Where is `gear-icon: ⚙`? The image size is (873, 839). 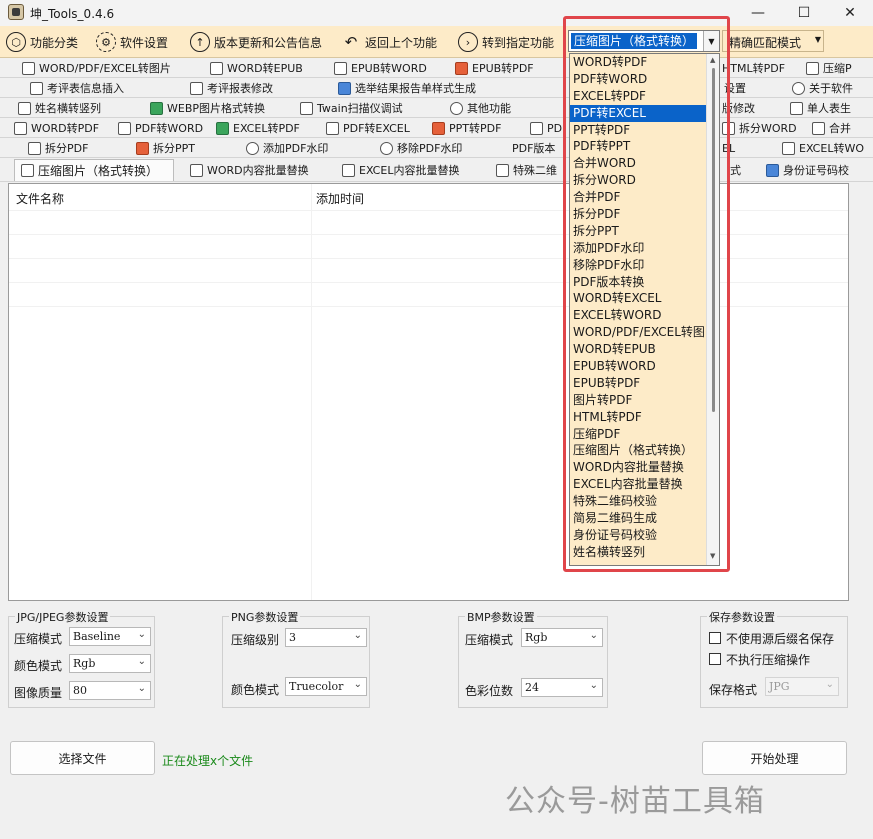 gear-icon: ⚙ is located at coordinates (106, 42).